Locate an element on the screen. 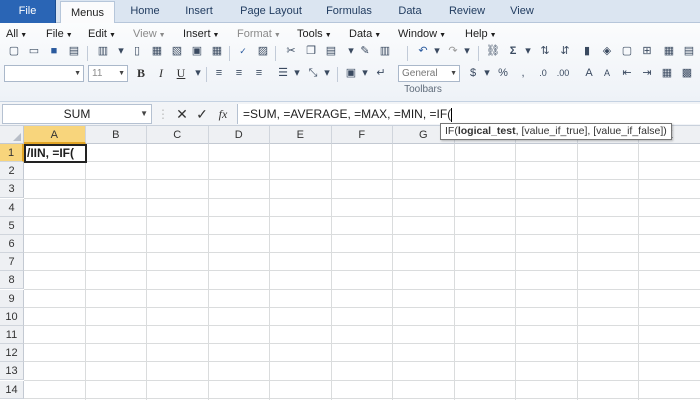 Image resolution: width=700 pixels, height=400 pixels. borders-icon: ▦ is located at coordinates (667, 73).